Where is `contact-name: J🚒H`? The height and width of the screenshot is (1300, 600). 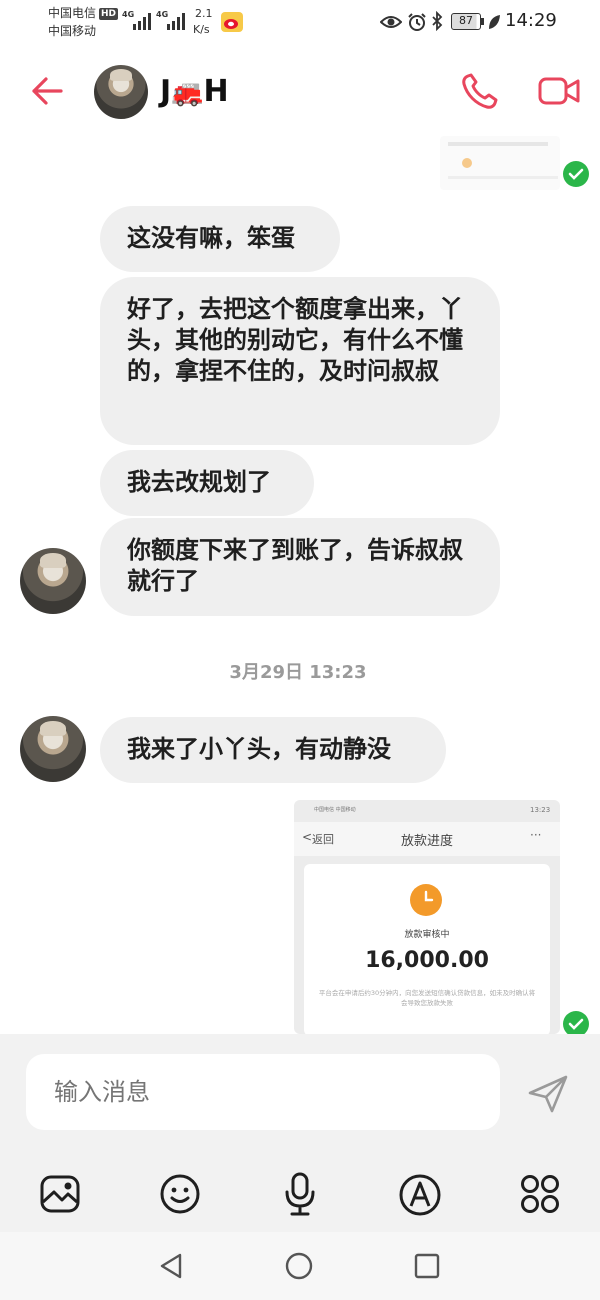 contact-name: J🚒H is located at coordinates (194, 91).